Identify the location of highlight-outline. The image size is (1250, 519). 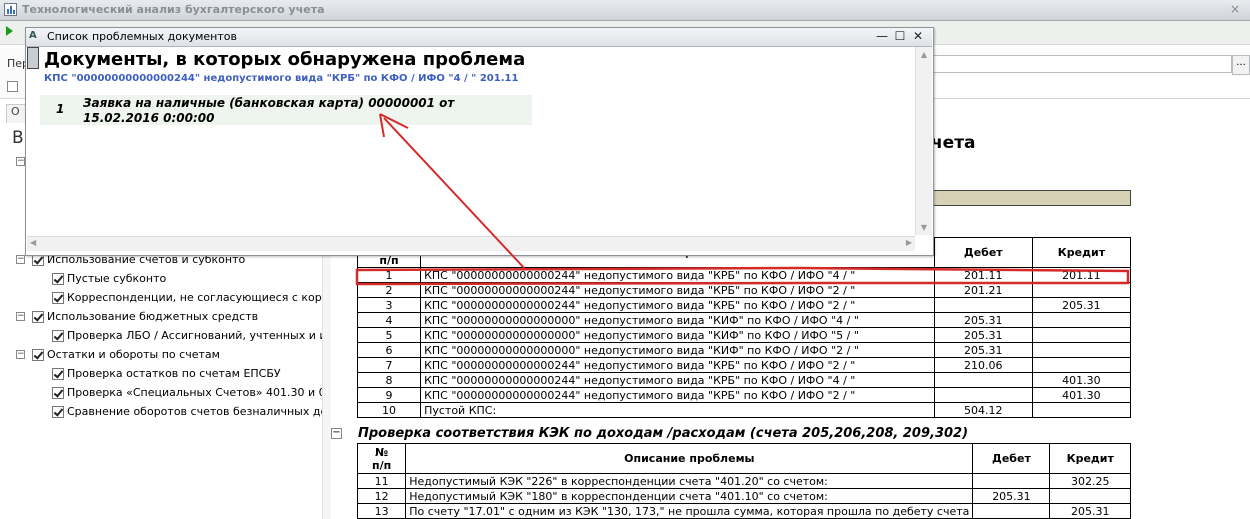
(742, 276).